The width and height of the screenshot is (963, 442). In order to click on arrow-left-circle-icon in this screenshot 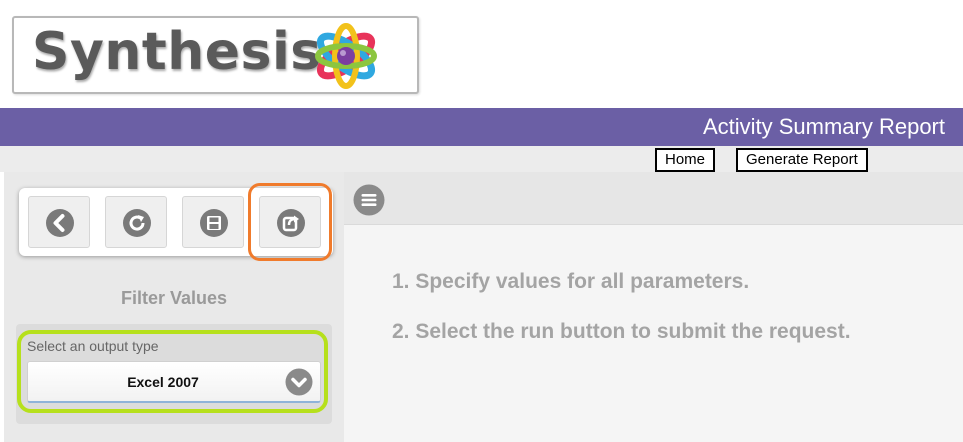, I will do `click(60, 223)`.